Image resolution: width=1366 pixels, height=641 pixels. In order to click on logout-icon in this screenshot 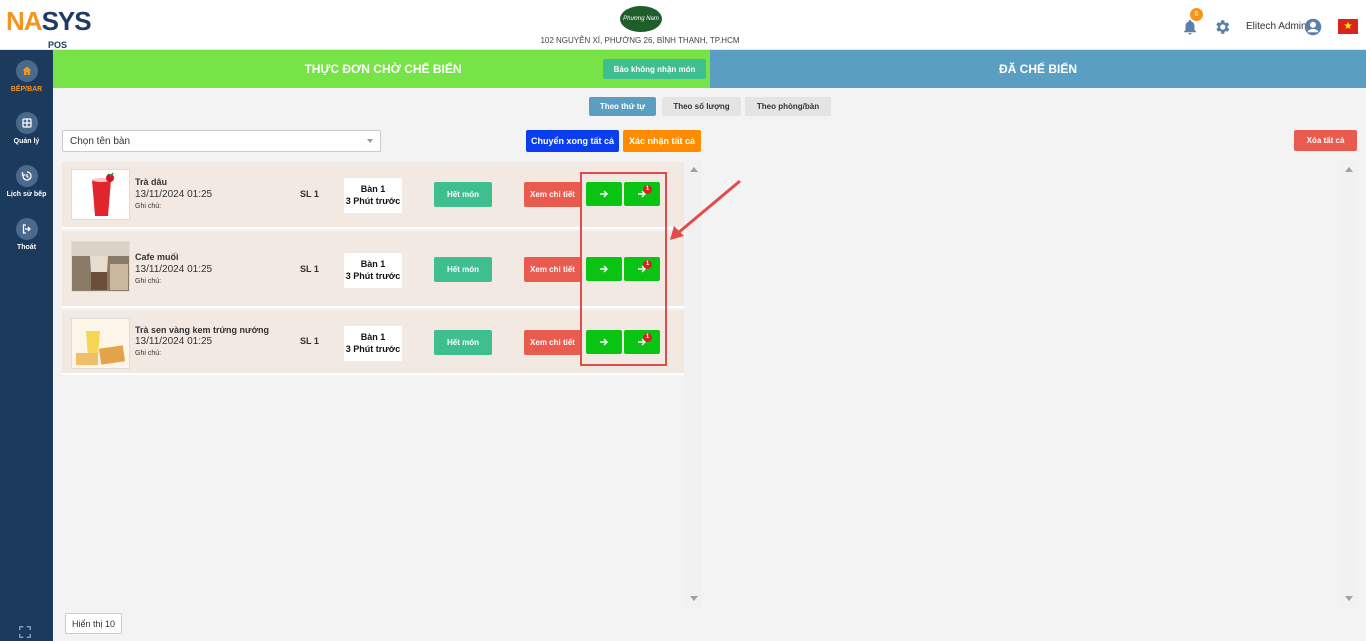, I will do `click(26, 229)`.